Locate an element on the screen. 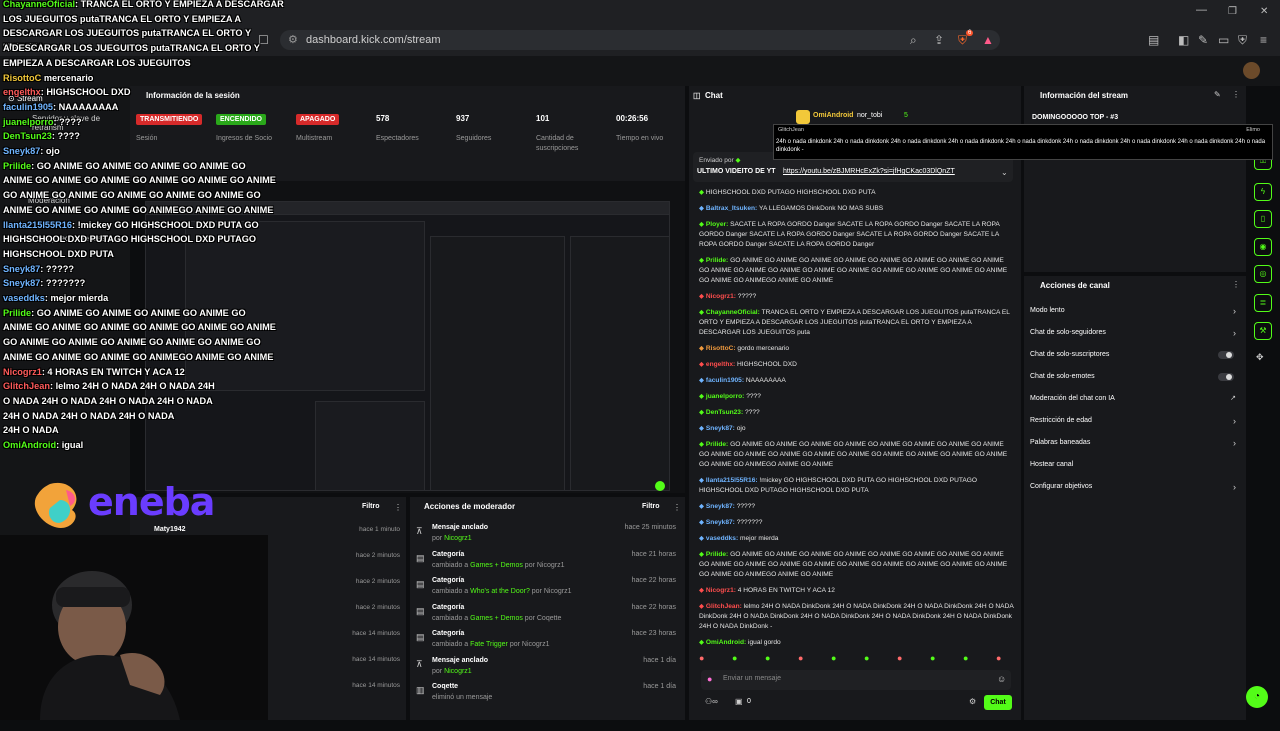 This screenshot has height=731, width=1280. side-list-icon: ≣ is located at coordinates (1263, 303).